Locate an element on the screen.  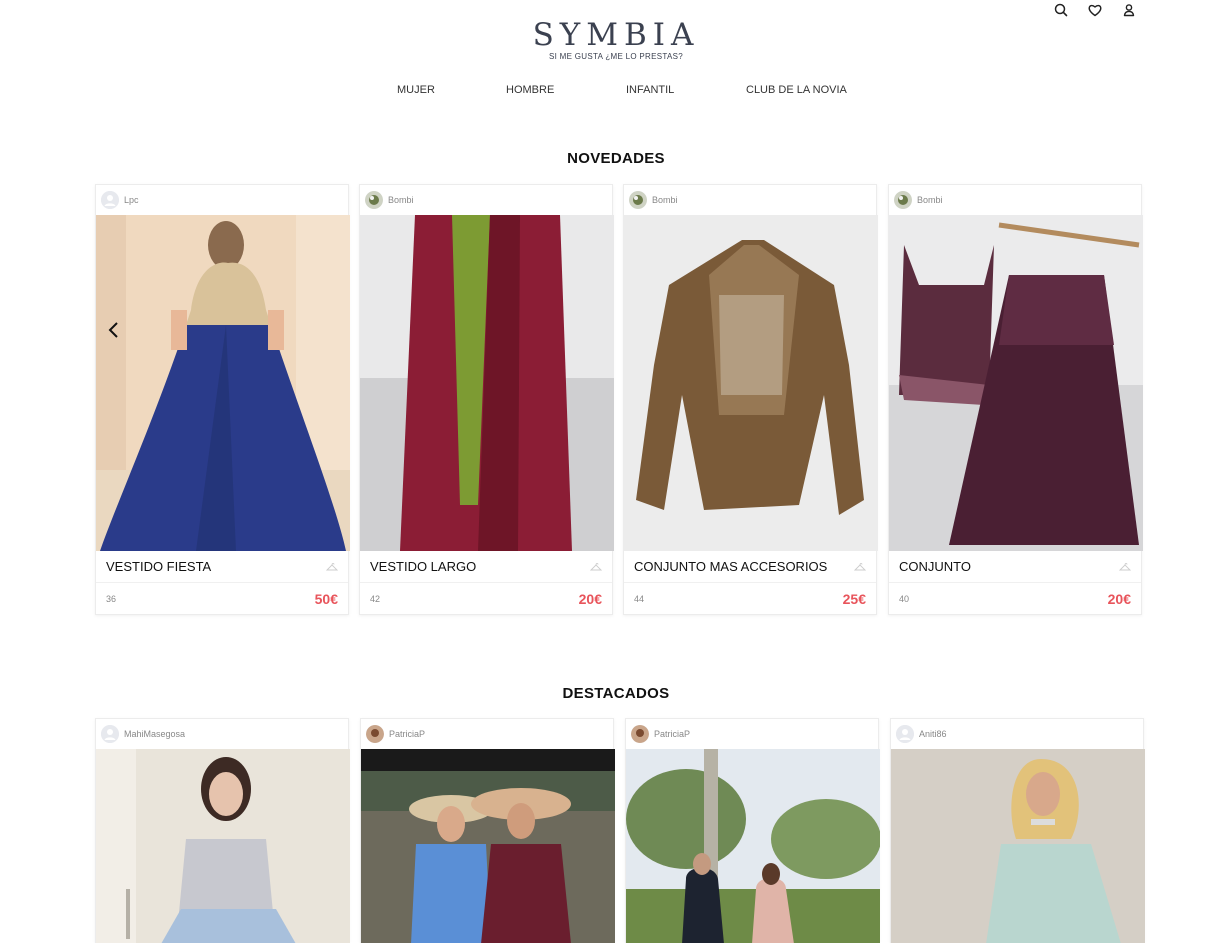
card-meta: 36 50€ is located at coordinates (222, 598).